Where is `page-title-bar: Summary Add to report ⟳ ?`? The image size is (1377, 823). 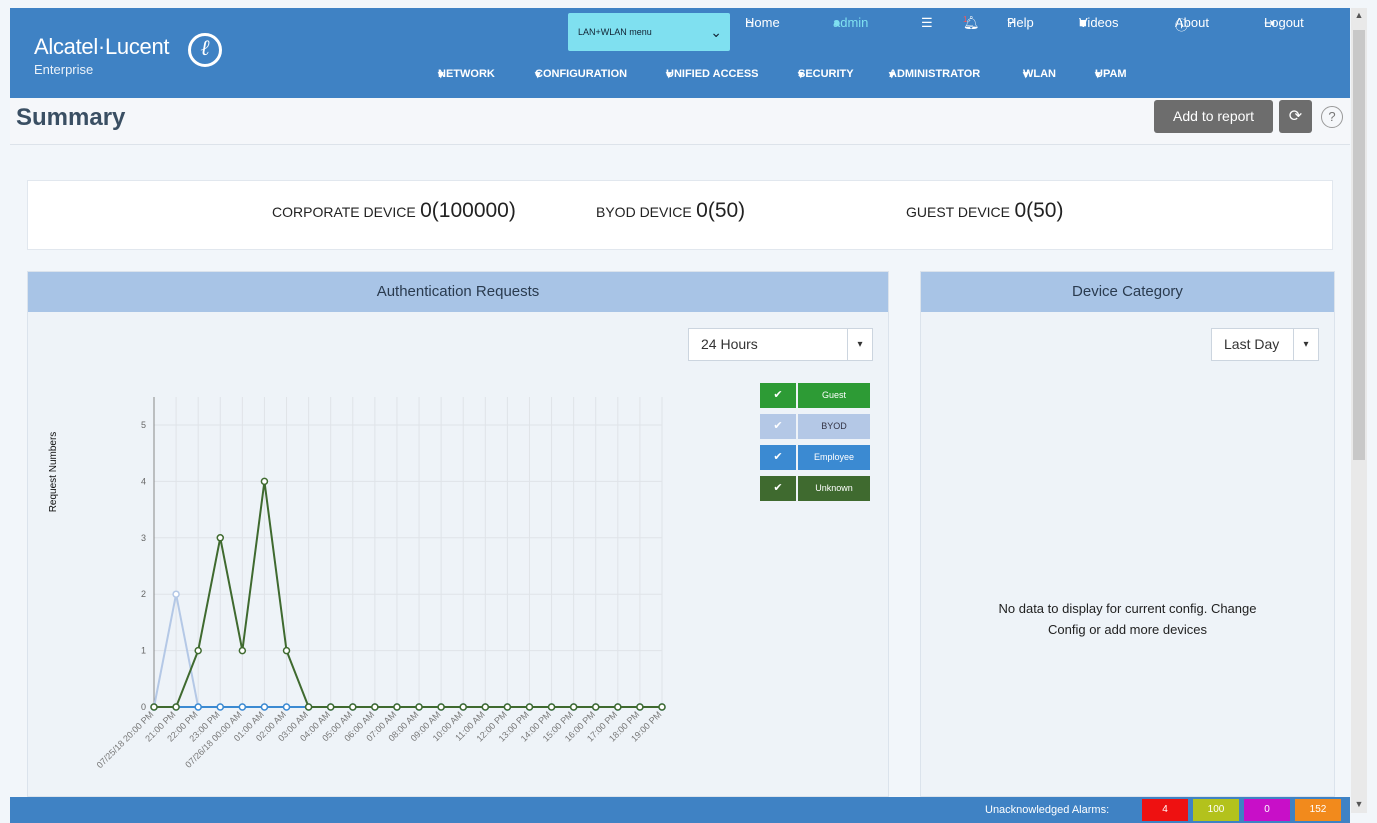 page-title-bar: Summary Add to report ⟳ ? is located at coordinates (680, 121).